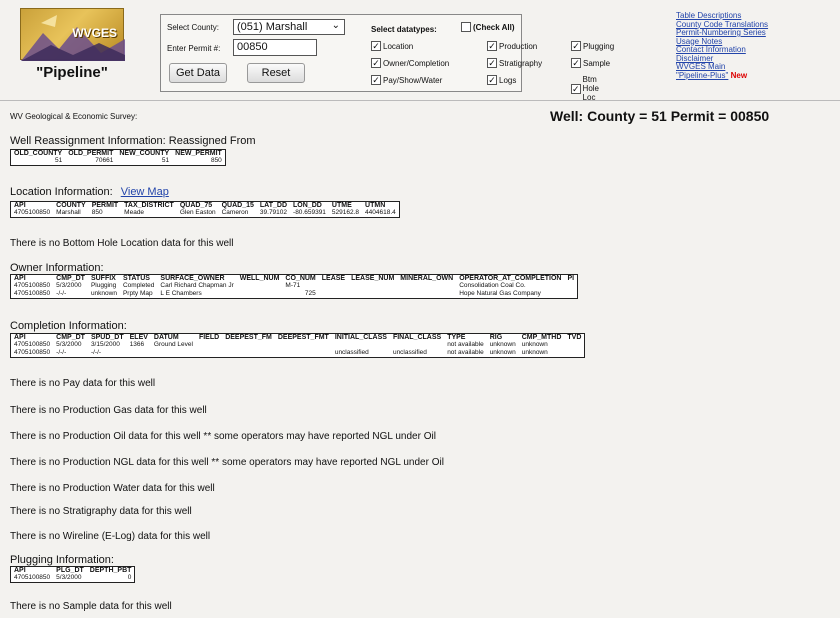  I want to click on column-header: PERMIT, so click(105, 205).